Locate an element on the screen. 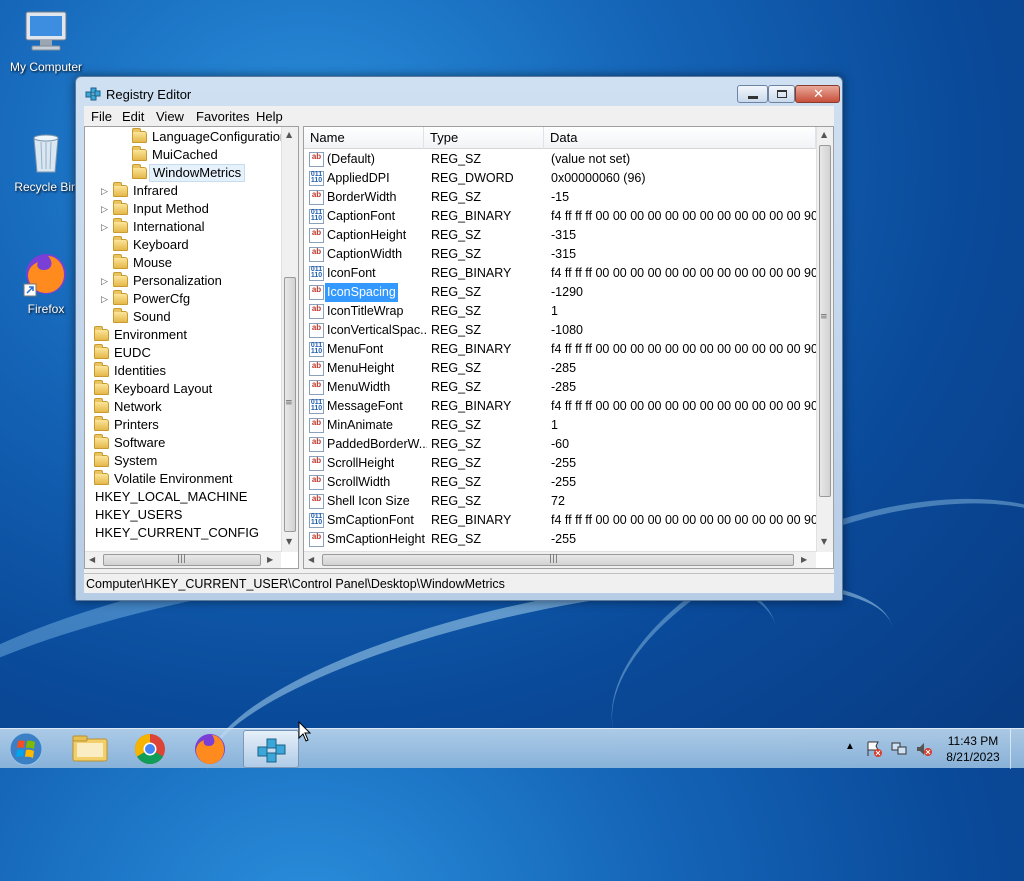  taskbar-chrome is located at coordinates (150, 749).